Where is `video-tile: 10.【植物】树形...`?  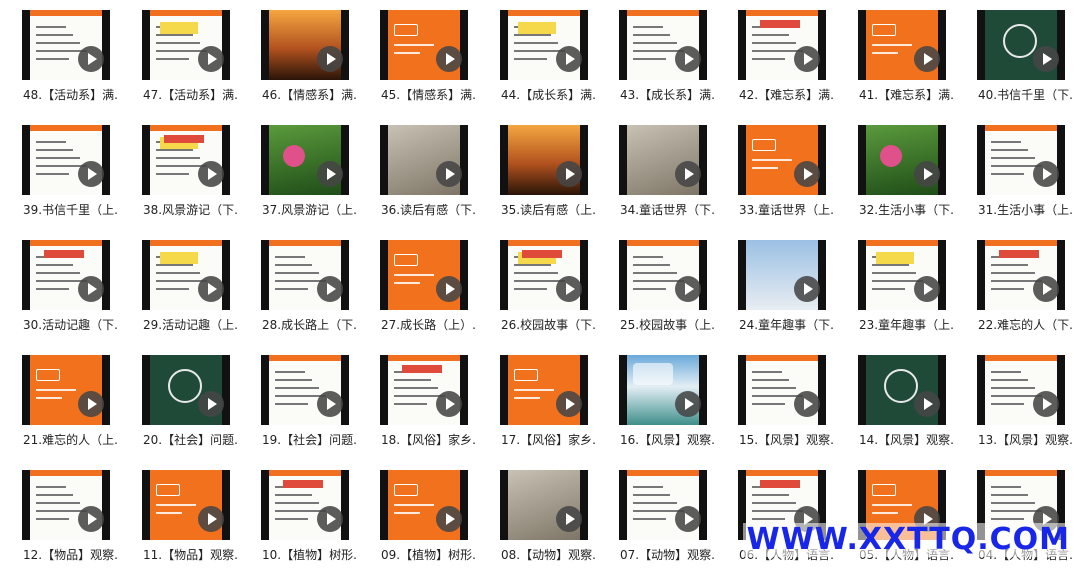 video-tile: 10.【植物】树形... is located at coordinates (298, 515).